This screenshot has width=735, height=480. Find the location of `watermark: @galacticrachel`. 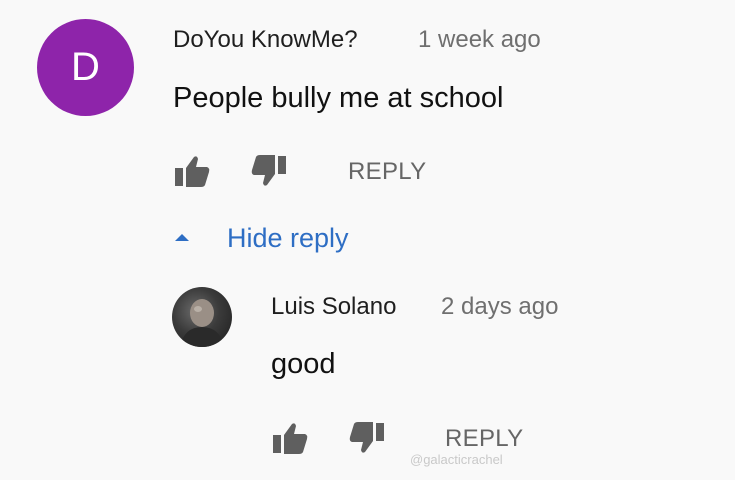

watermark: @galacticrachel is located at coordinates (456, 459).